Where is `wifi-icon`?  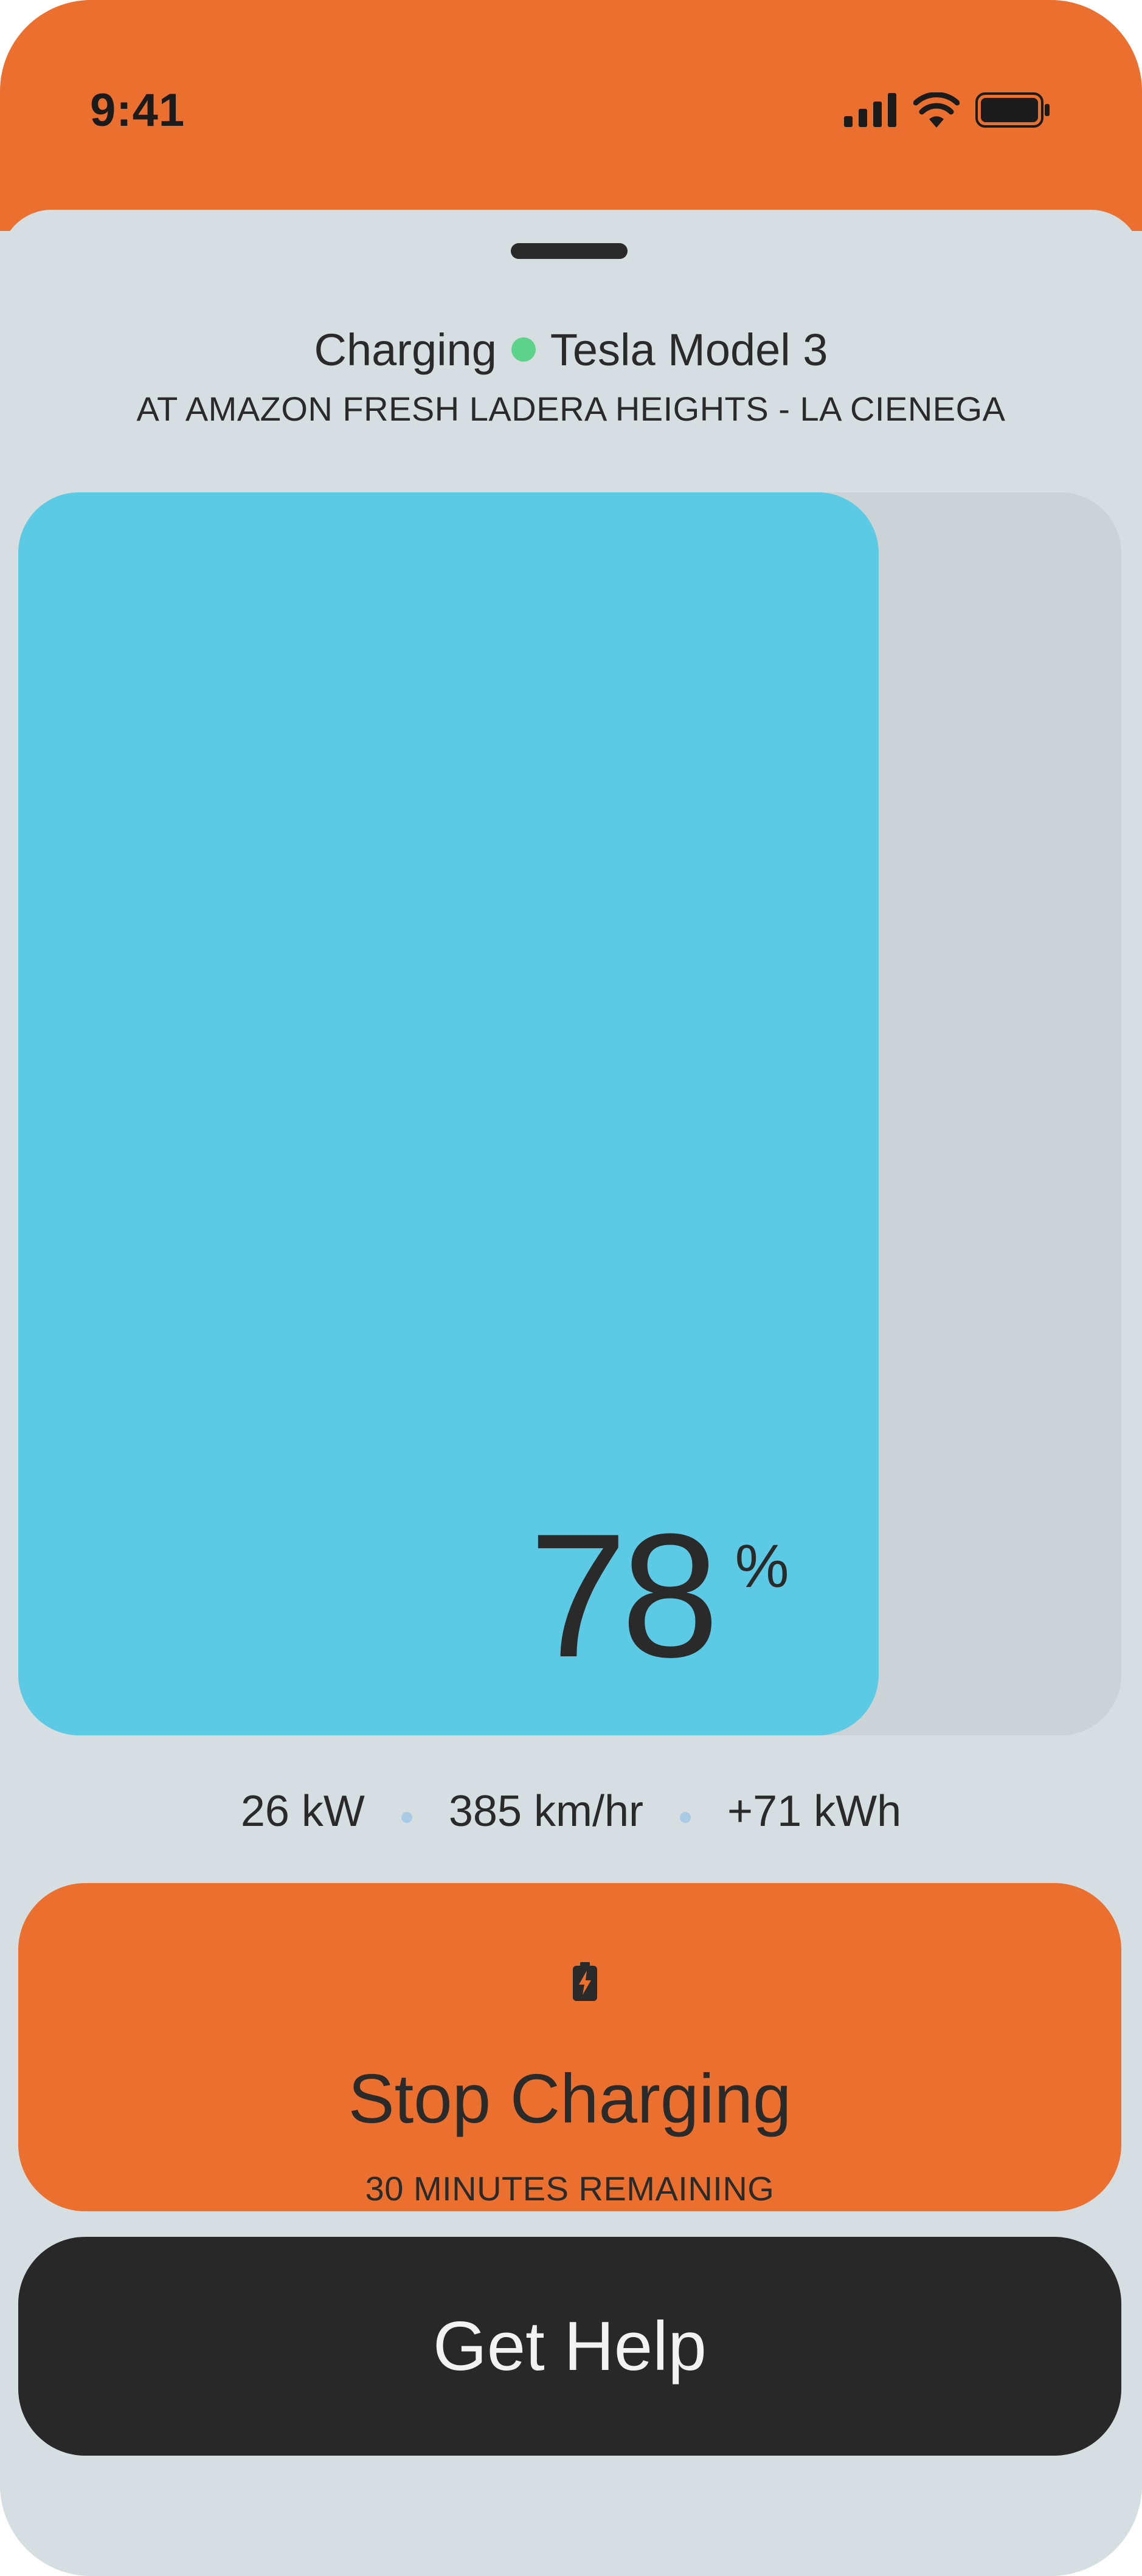
wifi-icon is located at coordinates (936, 111).